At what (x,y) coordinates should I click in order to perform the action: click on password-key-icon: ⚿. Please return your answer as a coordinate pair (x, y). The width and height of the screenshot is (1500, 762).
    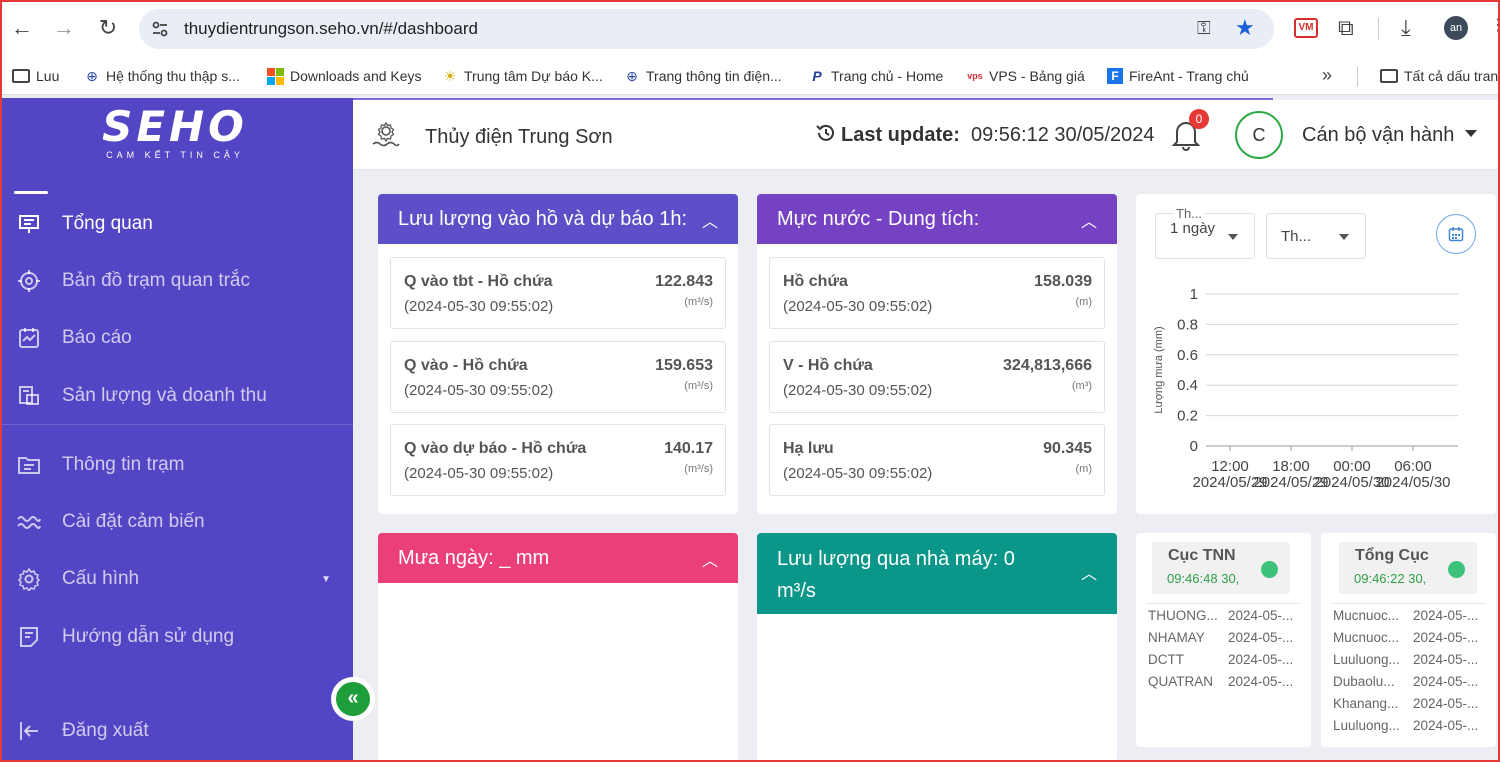
    Looking at the image, I should click on (1204, 28).